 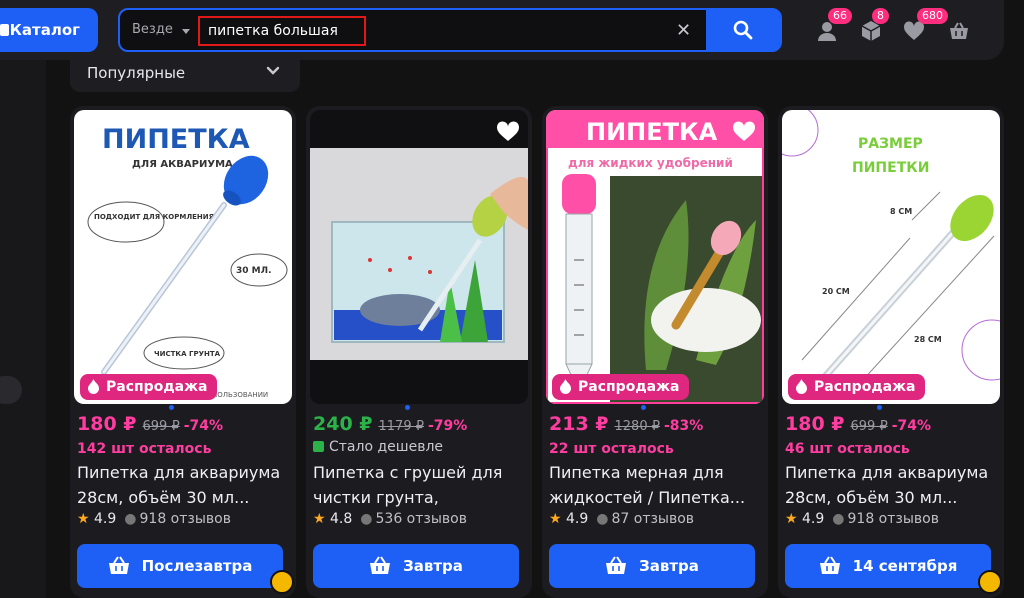 What do you see at coordinates (653, 519) in the screenshot?
I see `review-count: 87 отзывов` at bounding box center [653, 519].